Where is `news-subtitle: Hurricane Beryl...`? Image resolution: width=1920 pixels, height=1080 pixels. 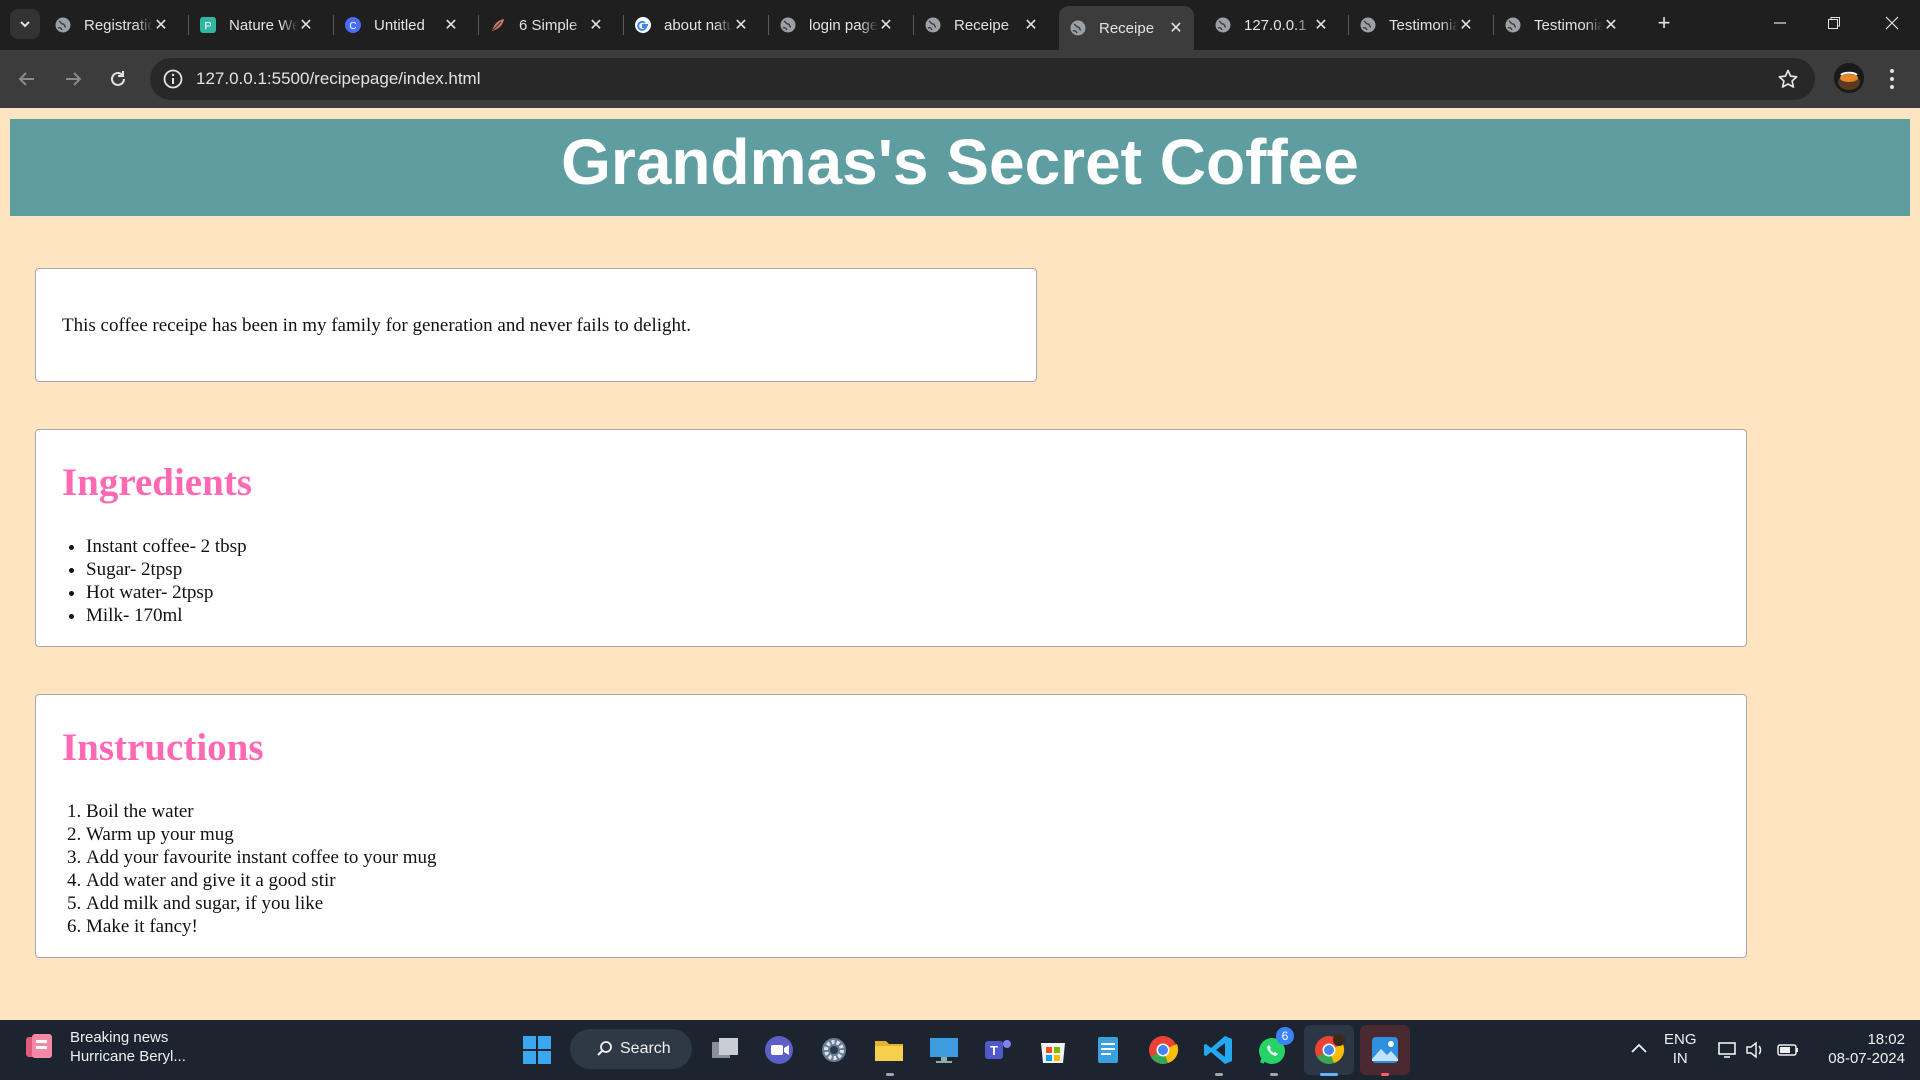
news-subtitle: Hurricane Beryl... is located at coordinates (128, 1056).